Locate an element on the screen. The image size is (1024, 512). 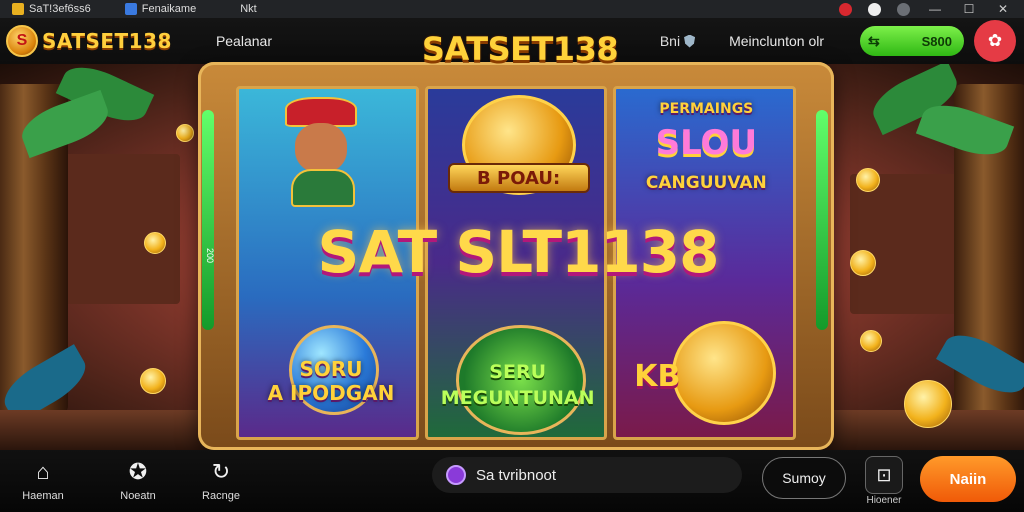
bottom-nav-refresh: ↻ Racnge is located at coordinates (221, 480).